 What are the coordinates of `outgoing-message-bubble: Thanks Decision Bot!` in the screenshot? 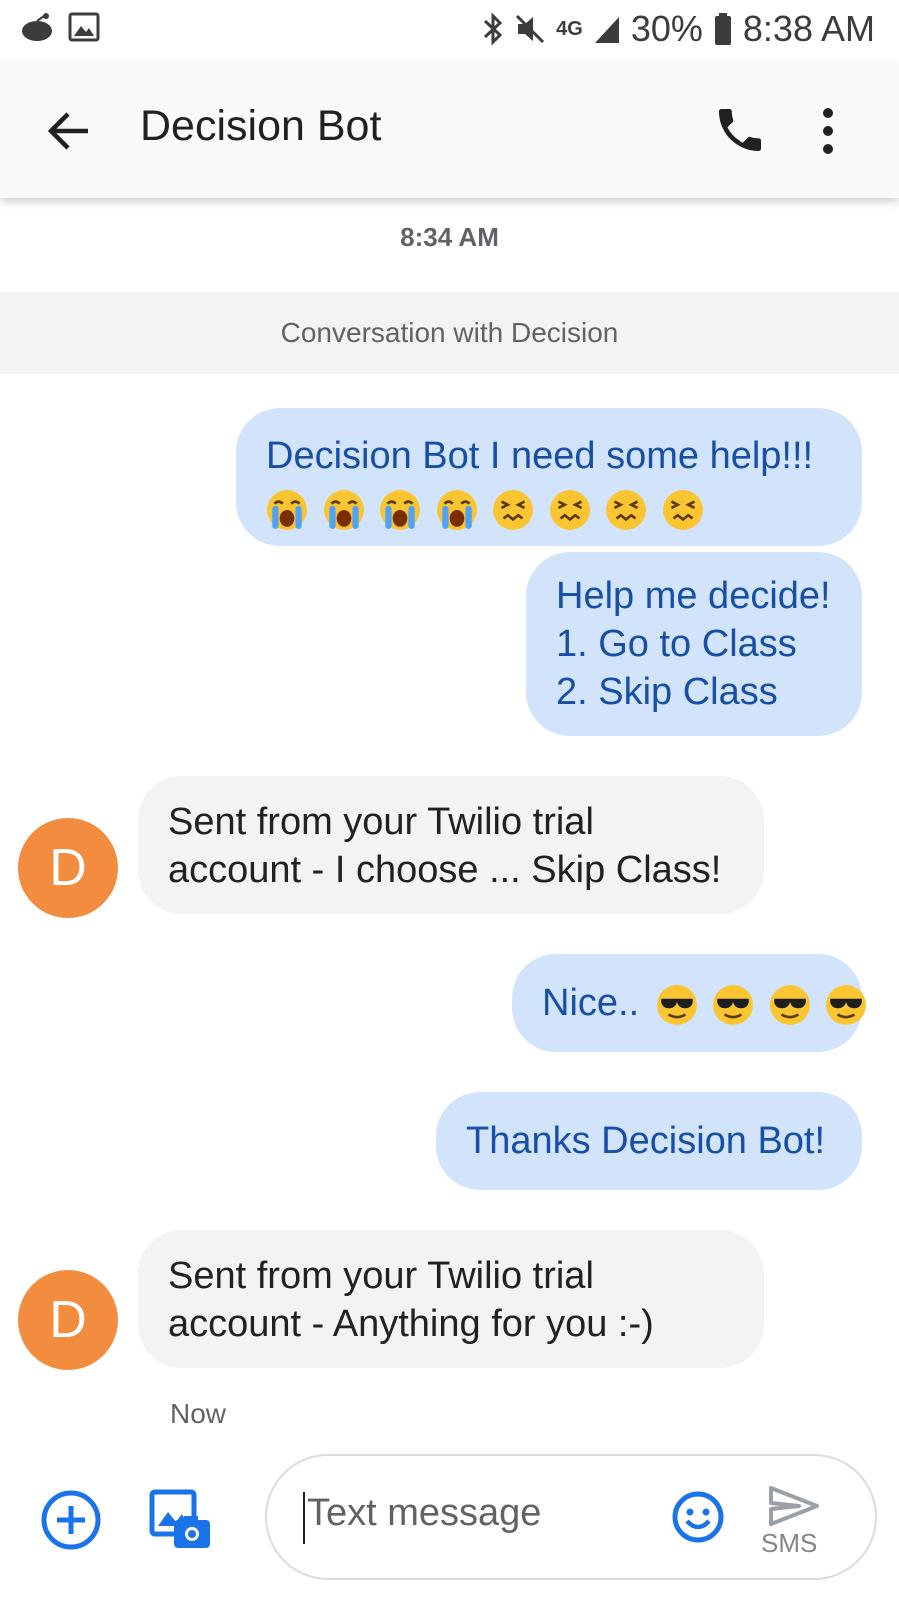 It's located at (649, 1141).